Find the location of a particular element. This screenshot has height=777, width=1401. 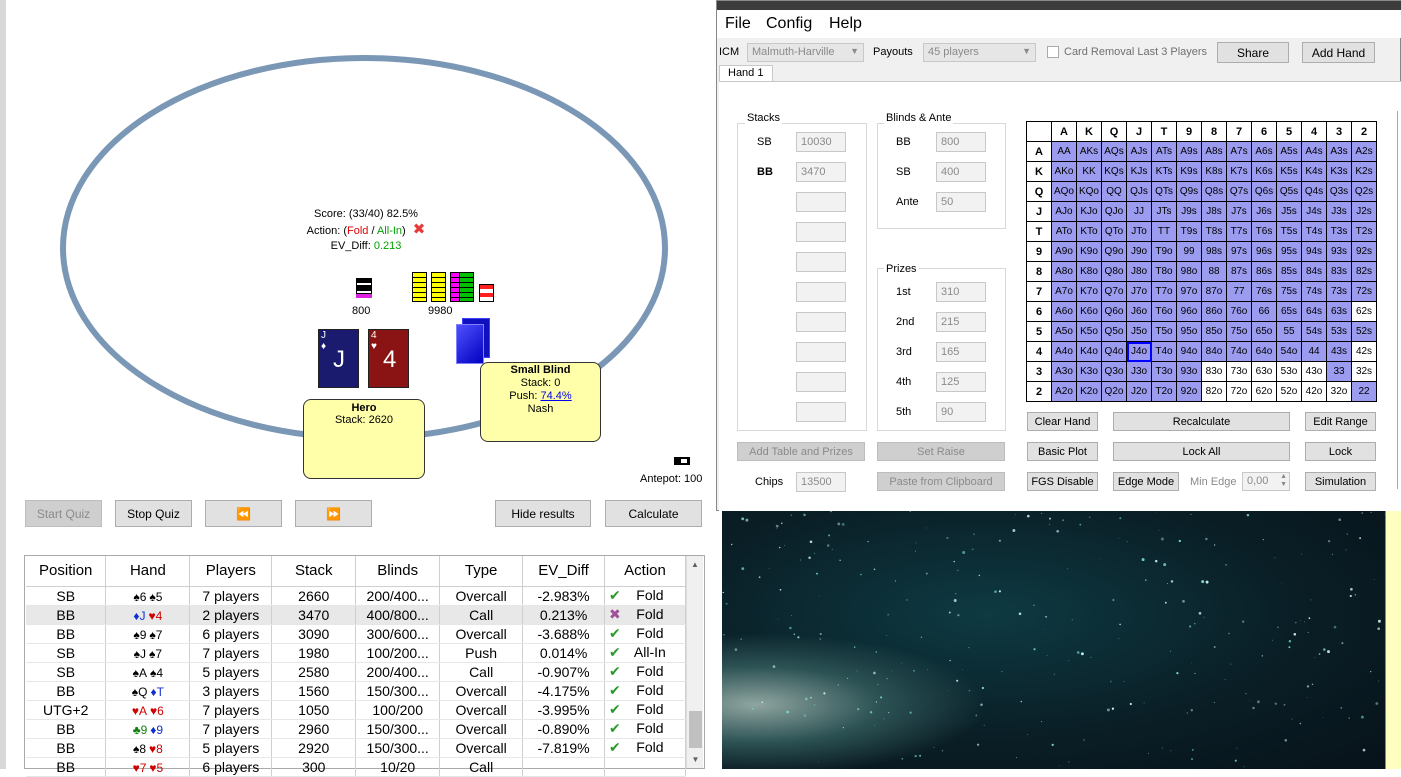

range-cell: T2o is located at coordinates (1164, 391).